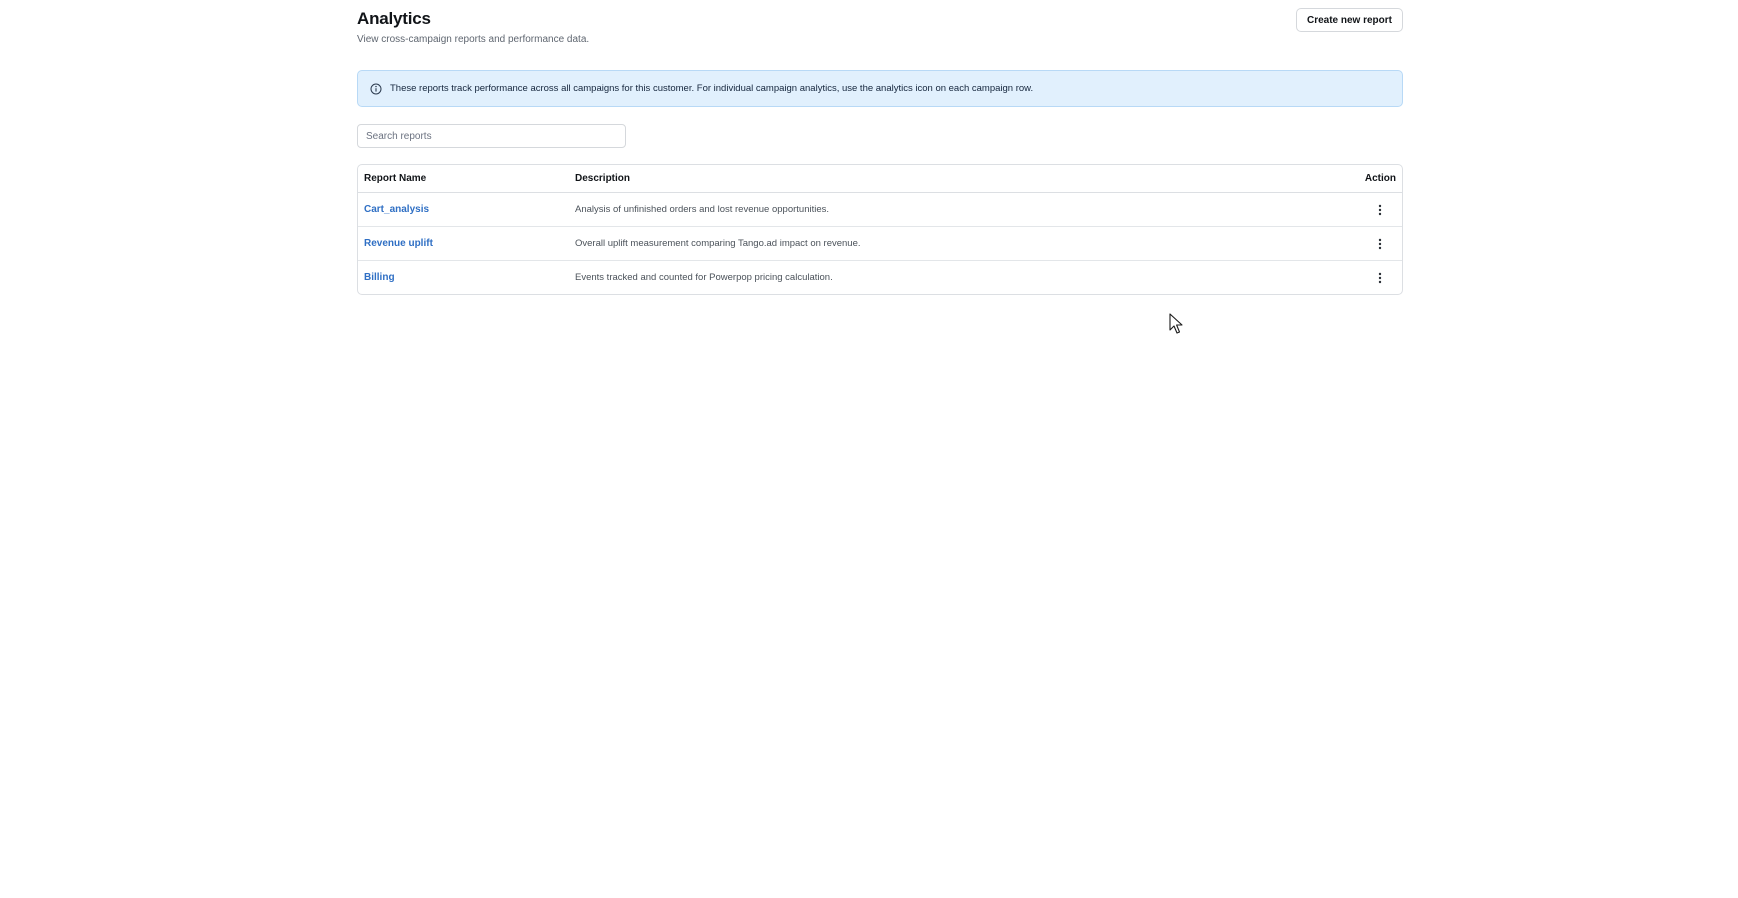 The width and height of the screenshot is (1738, 898). I want to click on column-header-report-name: Report Name, so click(463, 179).